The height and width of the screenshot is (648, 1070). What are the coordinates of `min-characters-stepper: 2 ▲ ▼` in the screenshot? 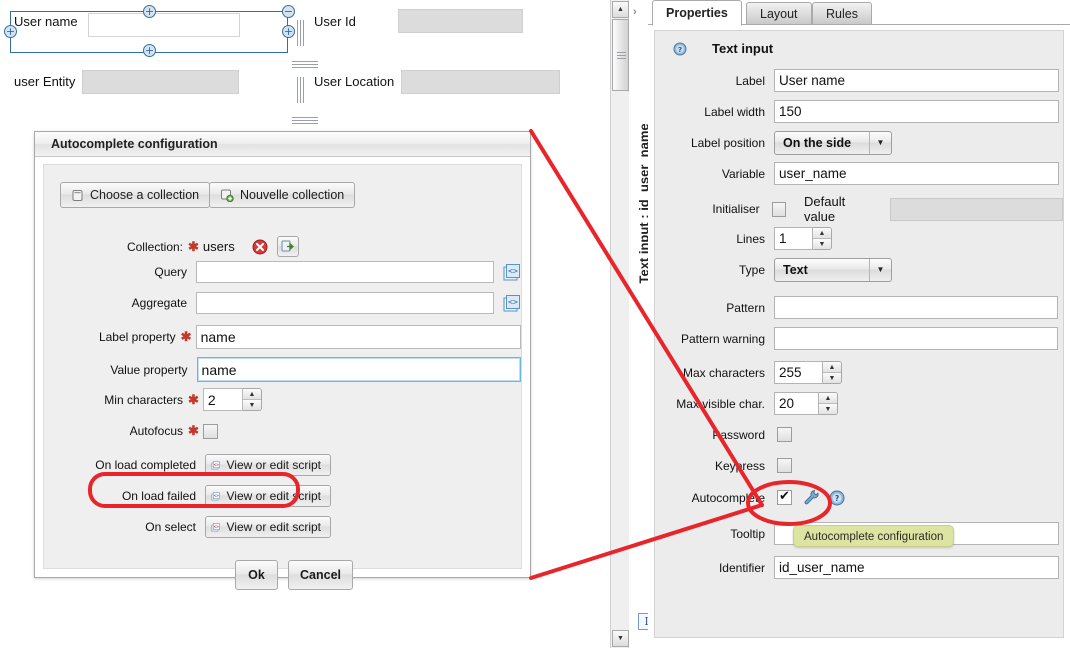 It's located at (232, 399).